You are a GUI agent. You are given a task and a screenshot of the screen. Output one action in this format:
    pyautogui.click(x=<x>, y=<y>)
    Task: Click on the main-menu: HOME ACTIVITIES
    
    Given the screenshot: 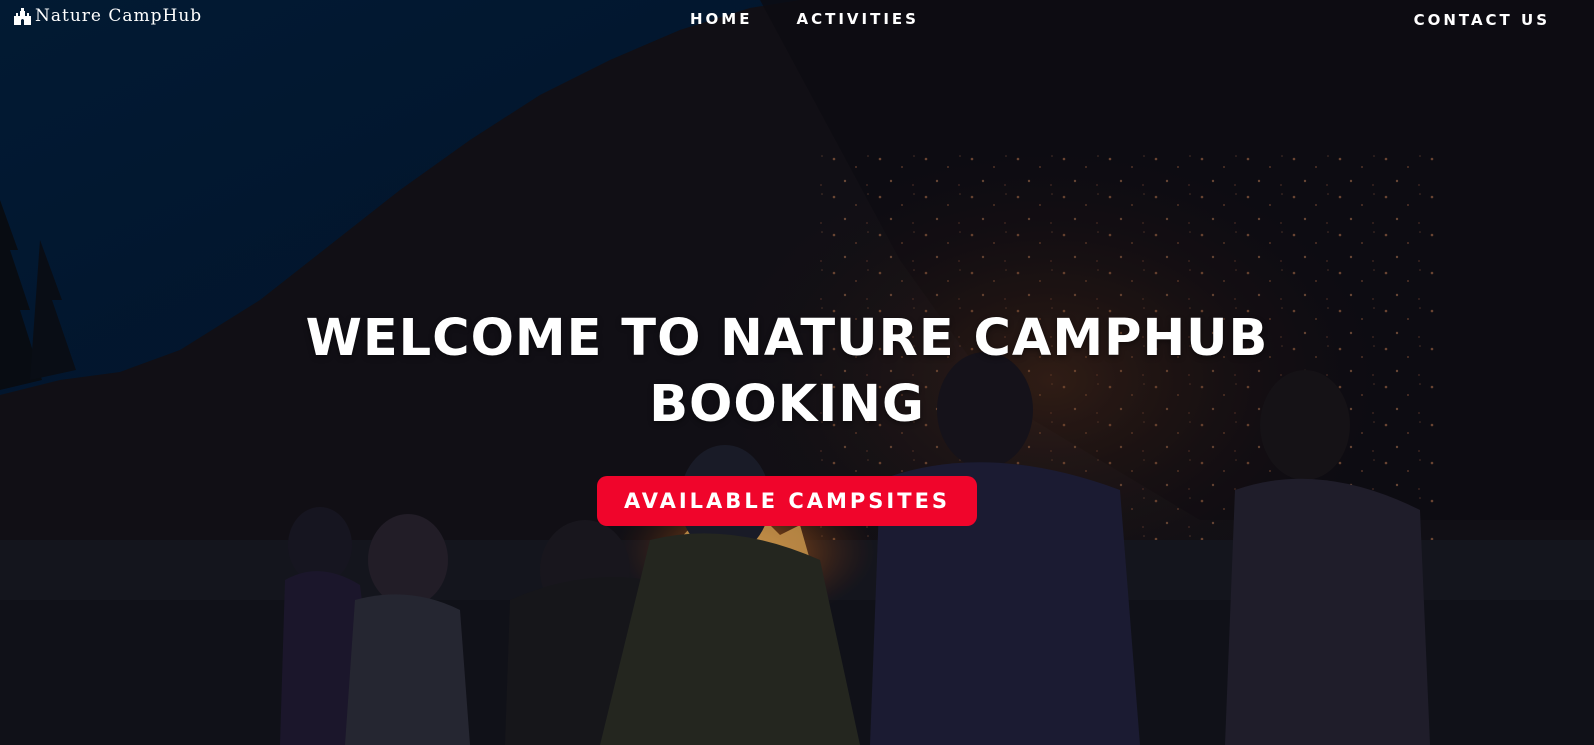 What is the action you would take?
    pyautogui.click(x=804, y=19)
    